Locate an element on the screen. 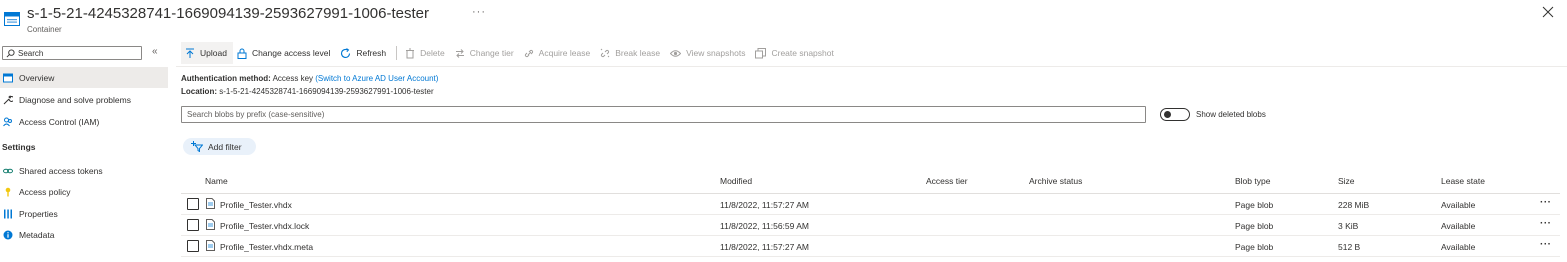  show-deleted-toggle is located at coordinates (1175, 114).